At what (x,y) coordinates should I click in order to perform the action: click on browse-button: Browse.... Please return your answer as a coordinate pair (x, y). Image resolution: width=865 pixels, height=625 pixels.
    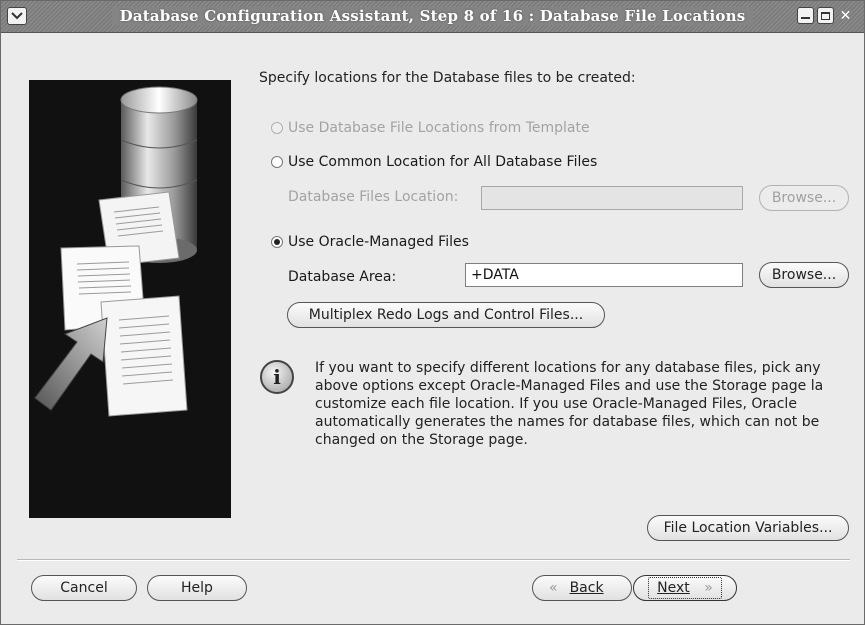
    Looking at the image, I should click on (804, 275).